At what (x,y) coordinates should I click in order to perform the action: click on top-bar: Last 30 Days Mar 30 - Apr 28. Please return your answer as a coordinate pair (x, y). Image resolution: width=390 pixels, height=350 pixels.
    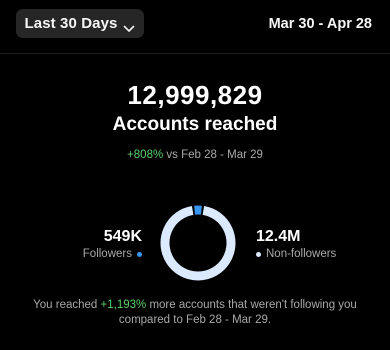
    Looking at the image, I should click on (195, 25).